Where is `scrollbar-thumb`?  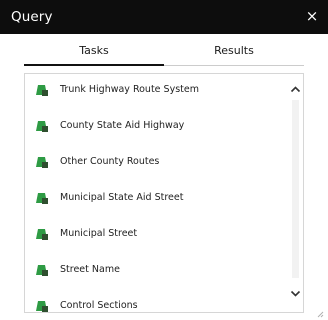
scrollbar-thumb is located at coordinates (295, 189).